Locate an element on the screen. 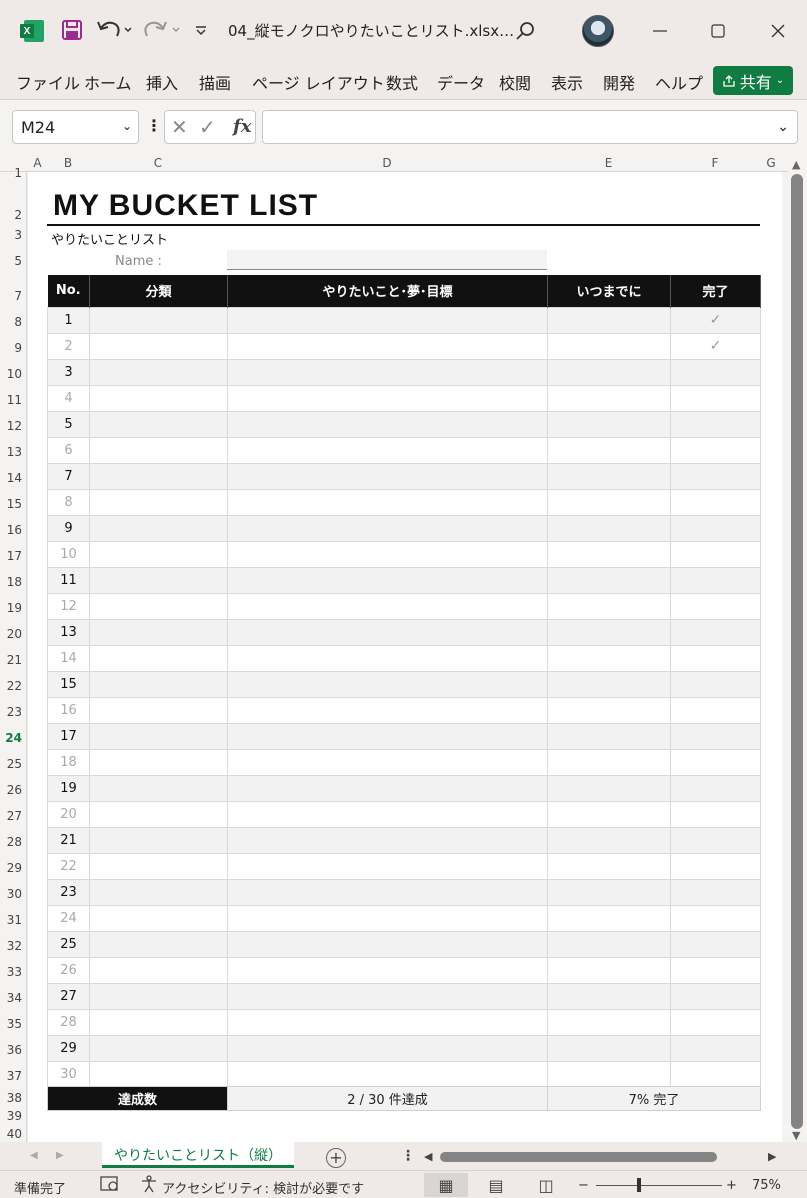 The height and width of the screenshot is (1198, 807). tab-data: データ is located at coordinates (461, 82).